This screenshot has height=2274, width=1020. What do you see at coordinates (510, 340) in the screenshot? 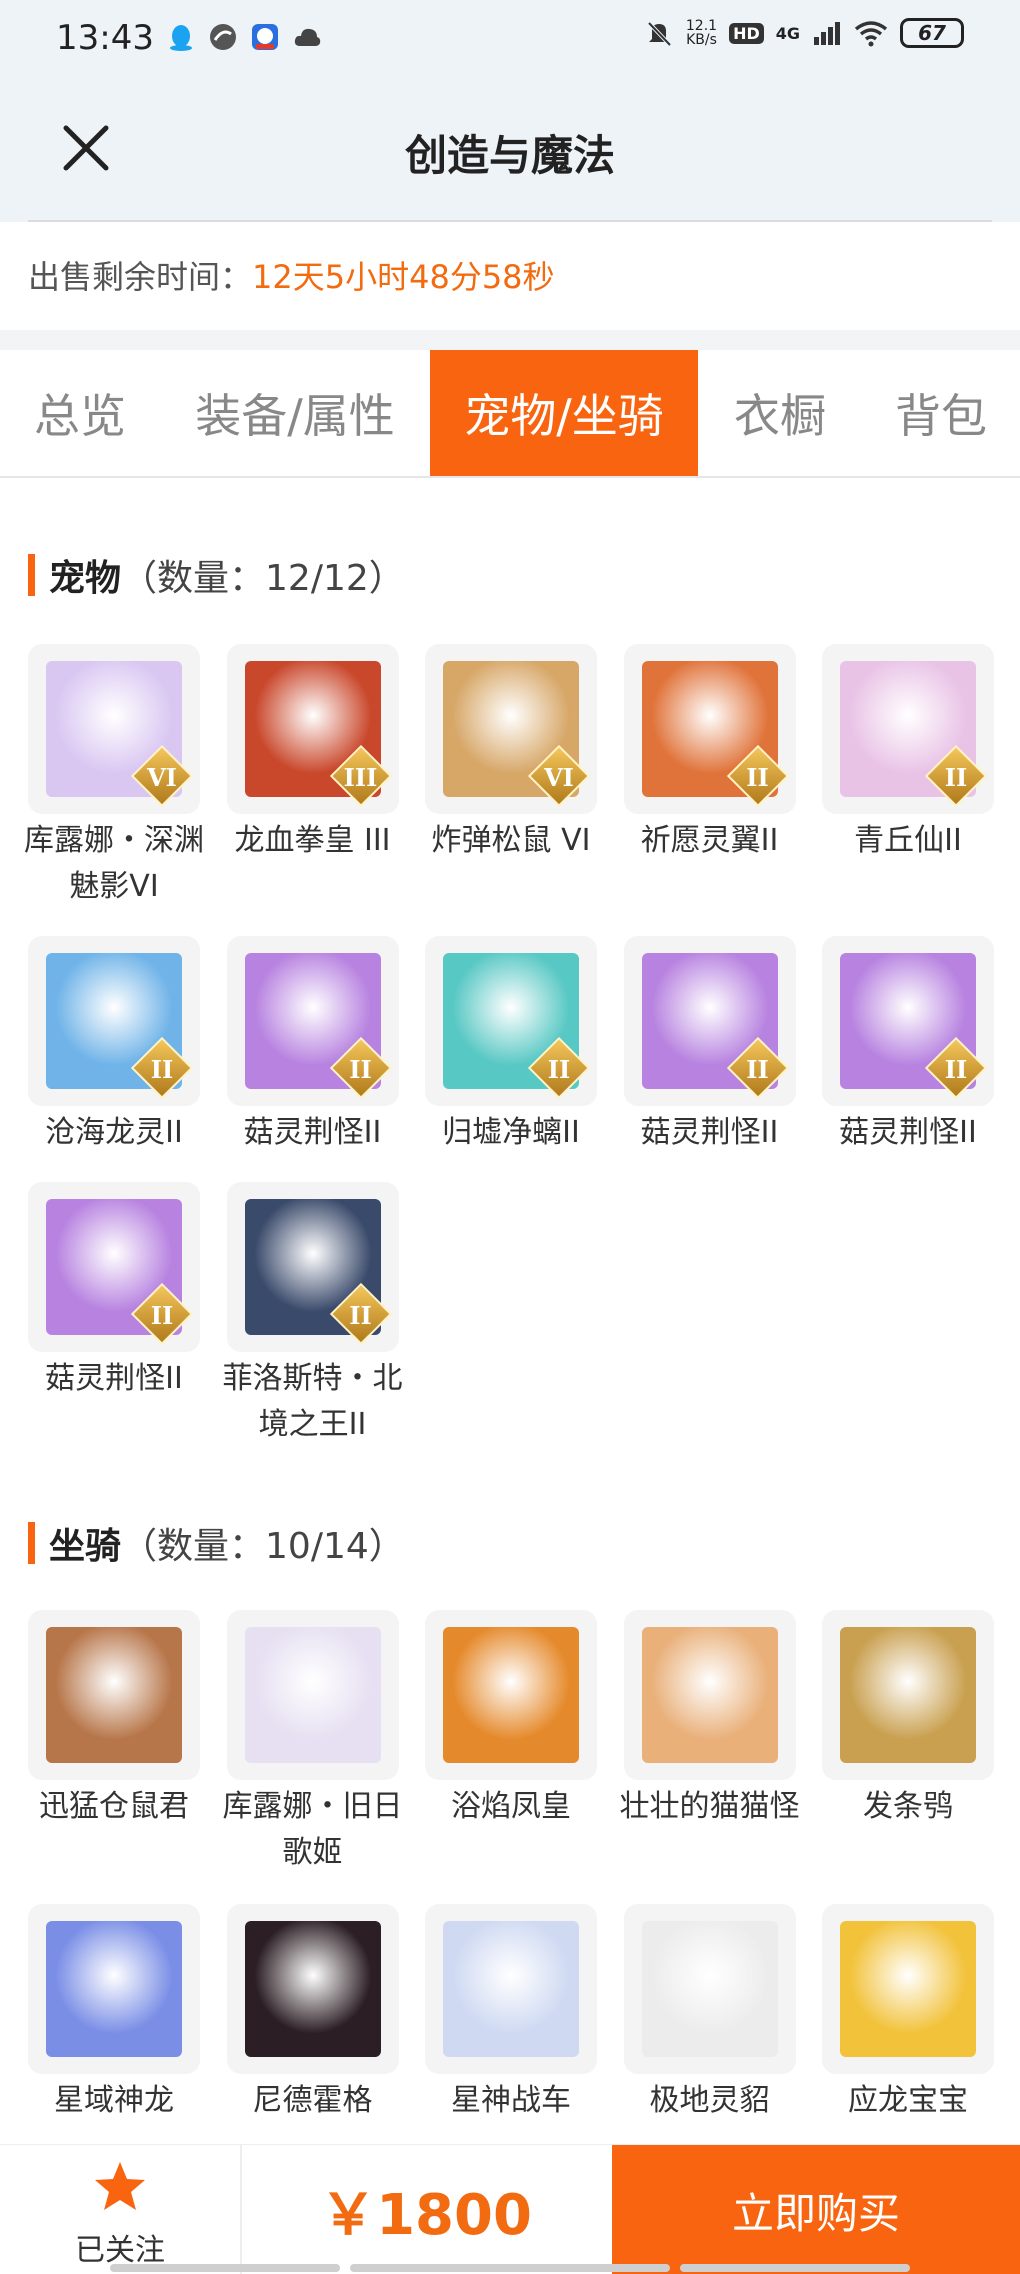
I see `section-spacer` at bounding box center [510, 340].